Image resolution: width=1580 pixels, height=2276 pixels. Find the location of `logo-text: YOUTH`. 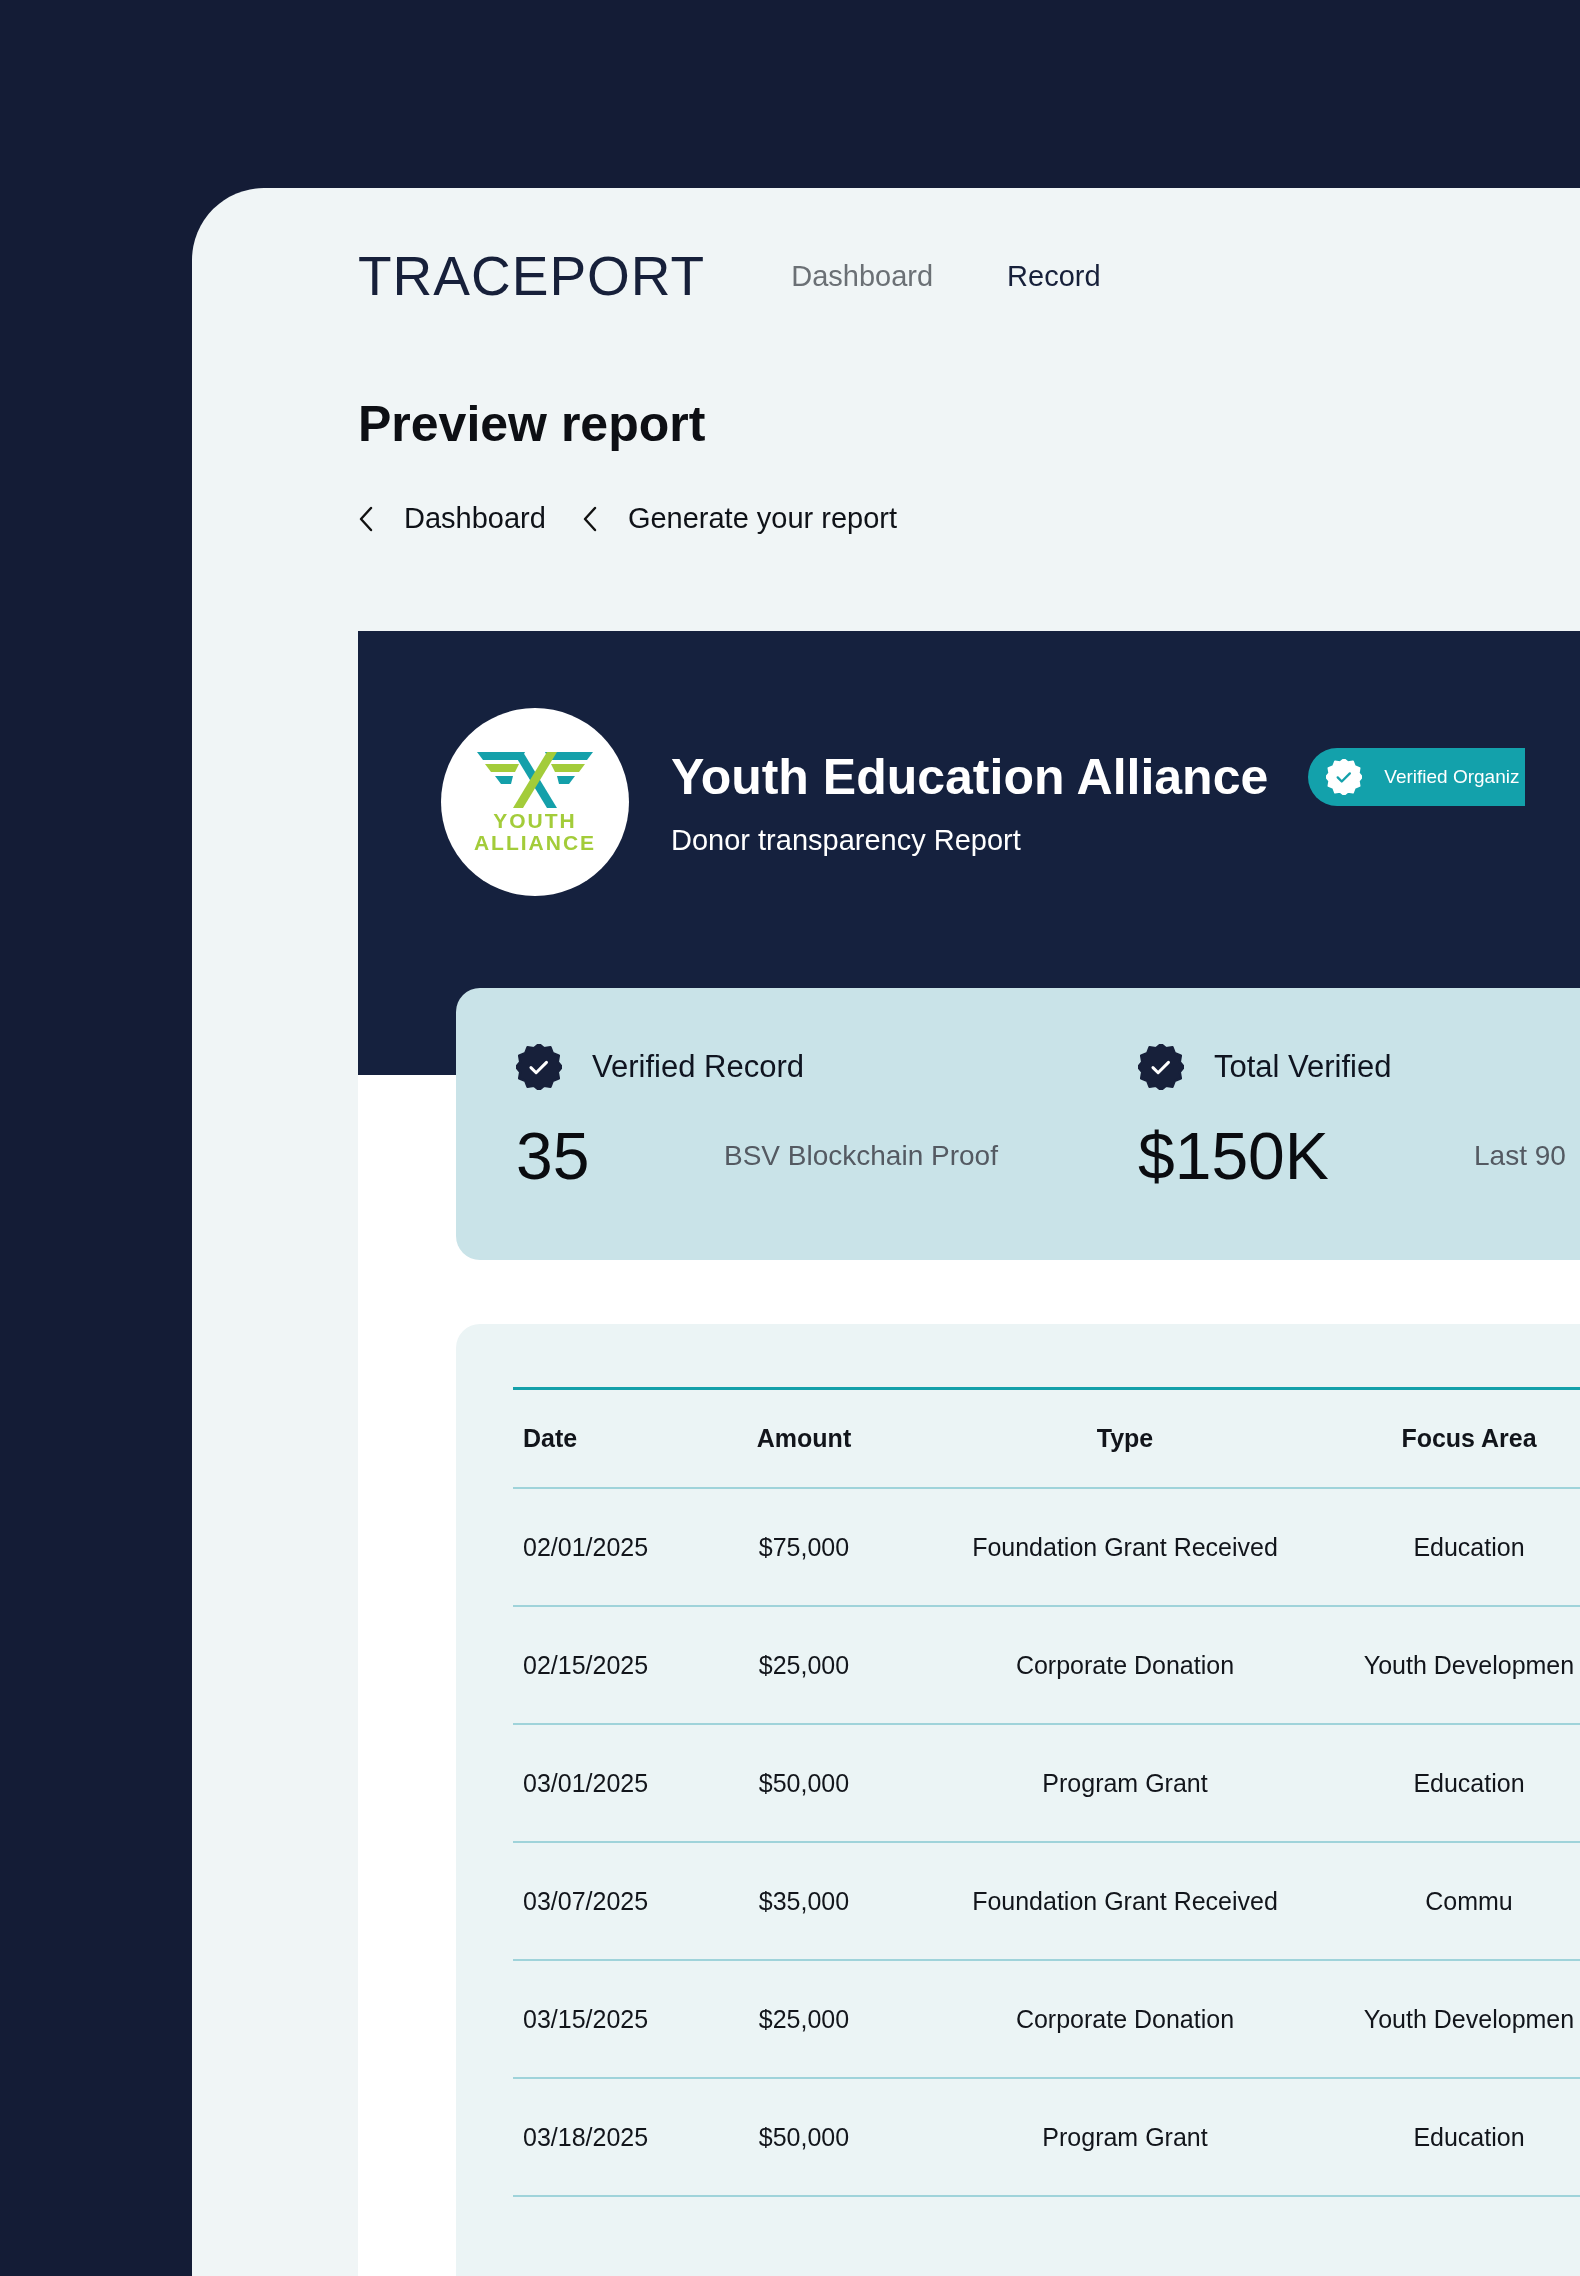

logo-text: YOUTH is located at coordinates (535, 821).